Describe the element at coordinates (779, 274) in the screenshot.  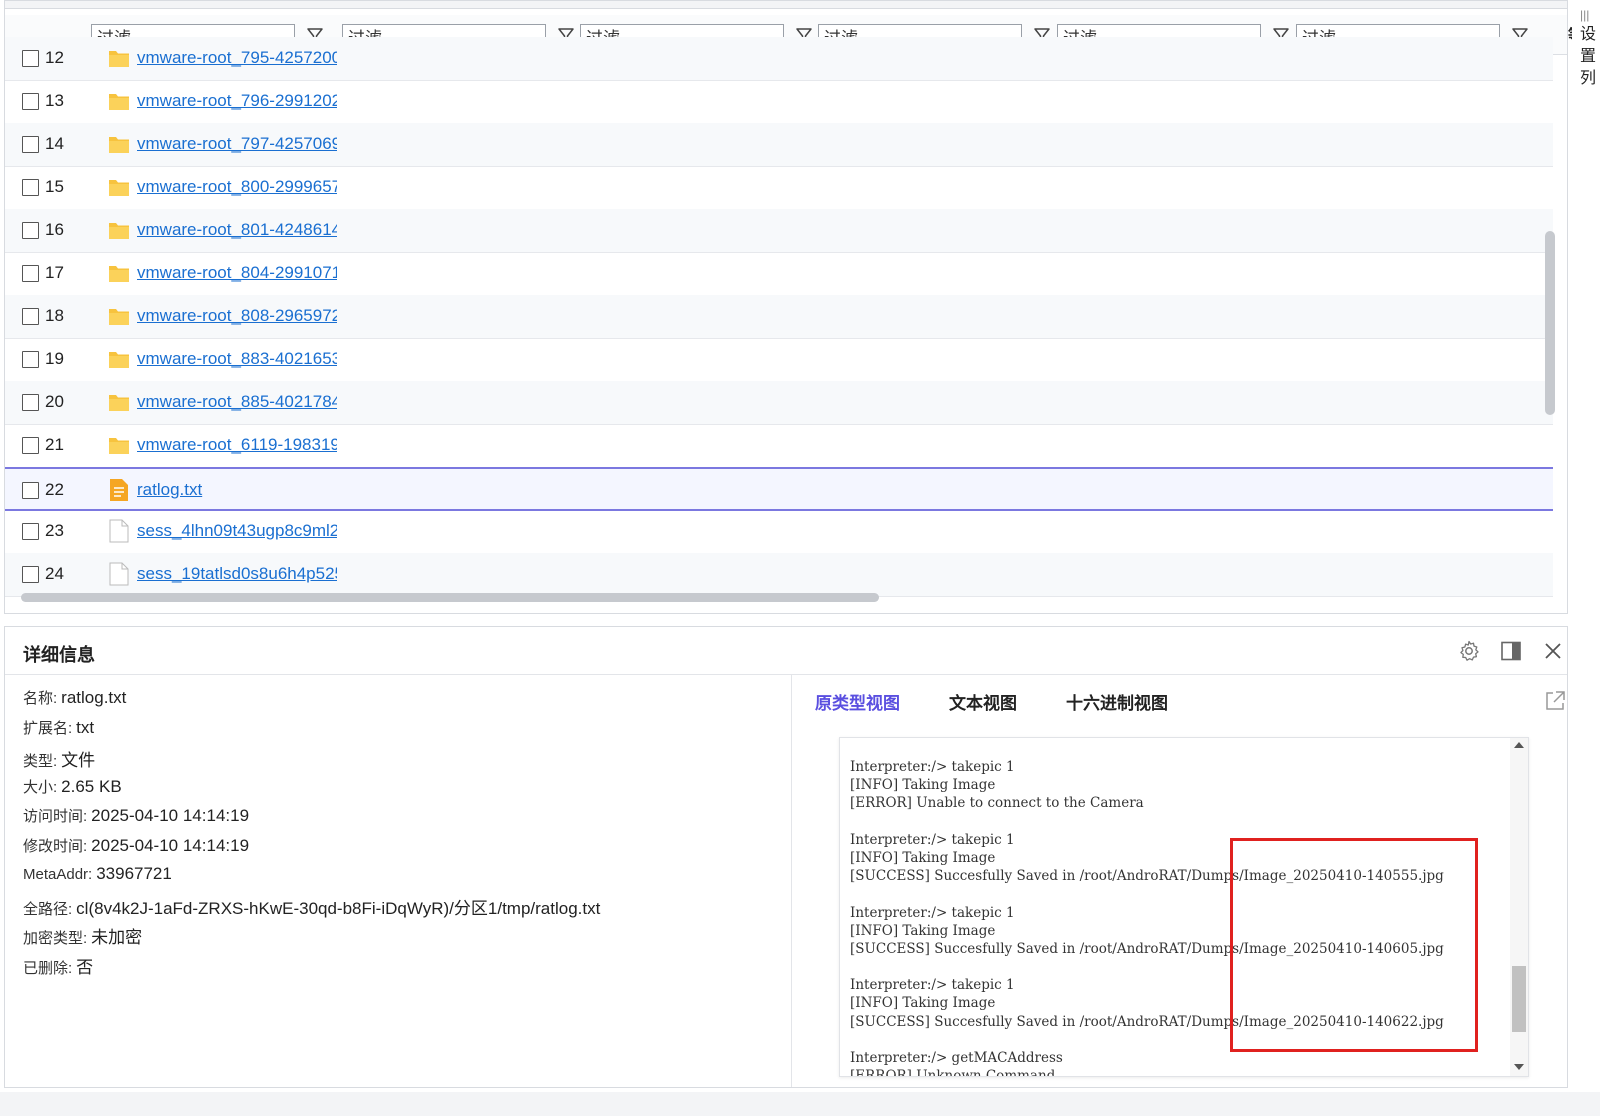
I see `table-row: 17 vmware-root_804-2991071` at that location.